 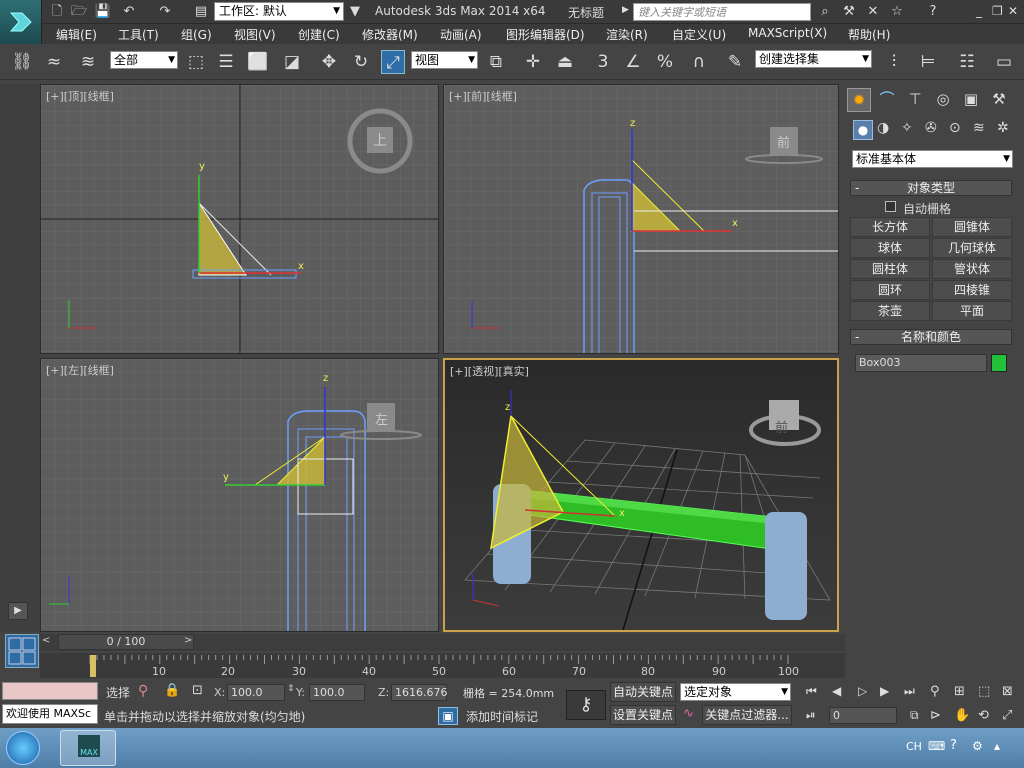 What do you see at coordinates (1007, 715) in the screenshot?
I see `maximize-viewport-icon: ⤢` at bounding box center [1007, 715].